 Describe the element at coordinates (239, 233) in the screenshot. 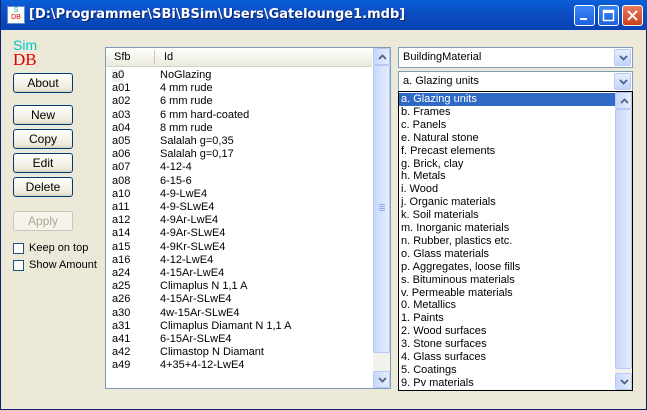

I see `list-row: a14 4-9Ar-SLwE4` at that location.